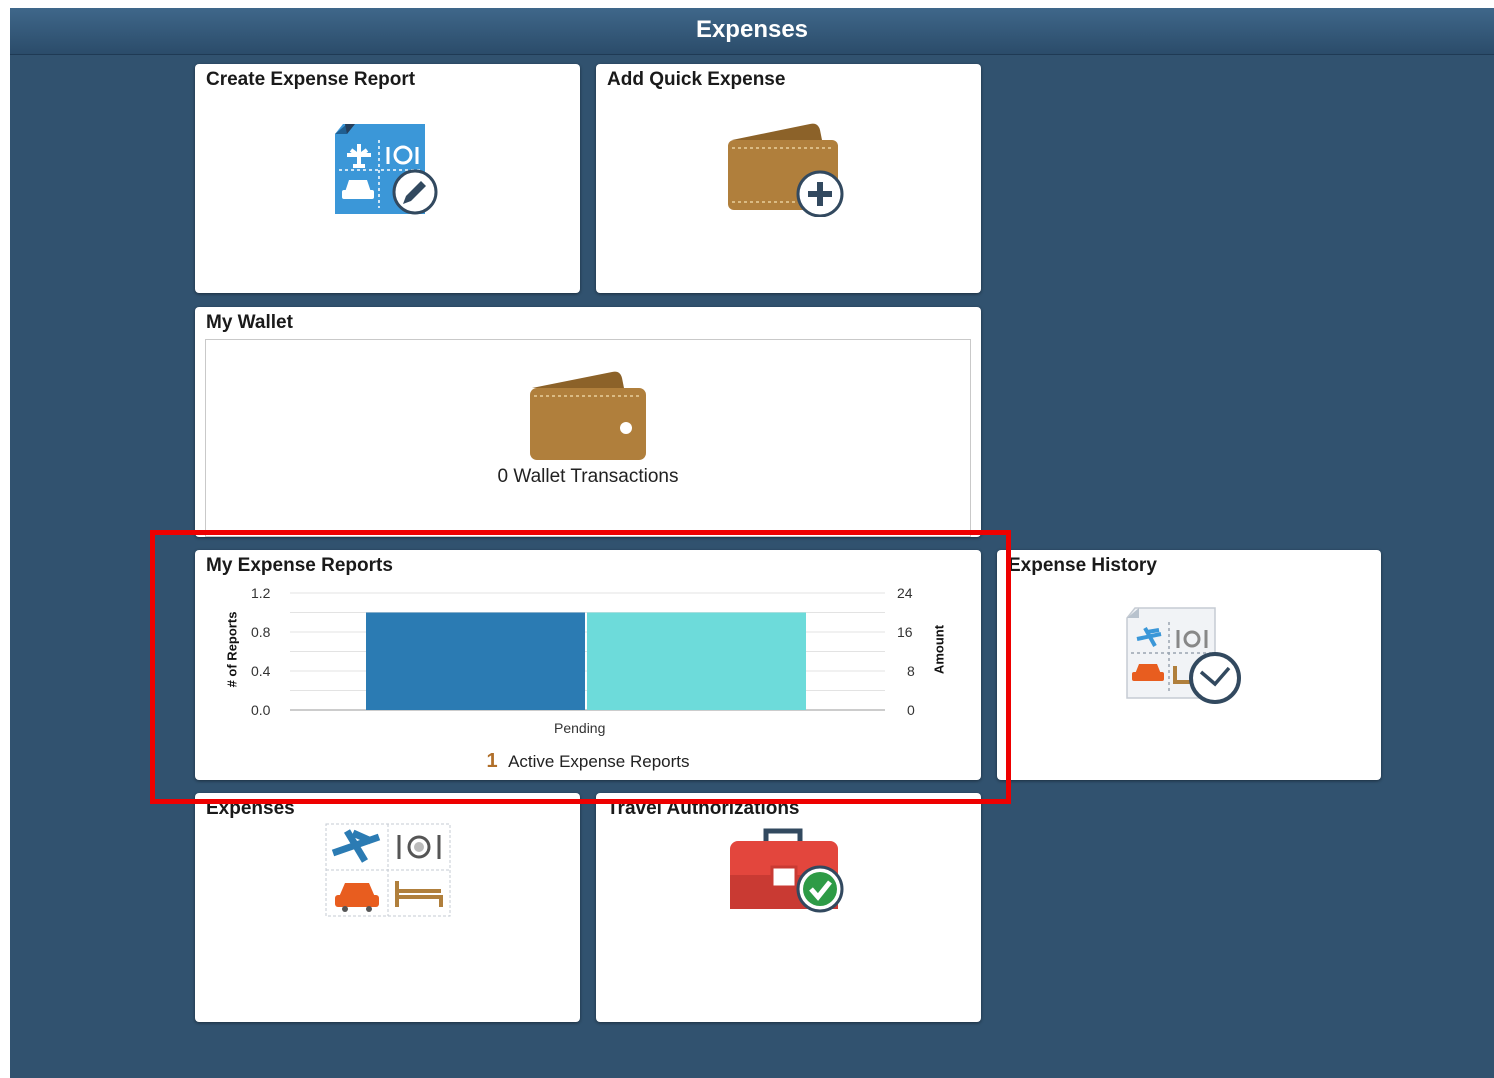 The image size is (1494, 1078). Describe the element at coordinates (249, 322) in the screenshot. I see `tile-title: My Wallet` at that location.